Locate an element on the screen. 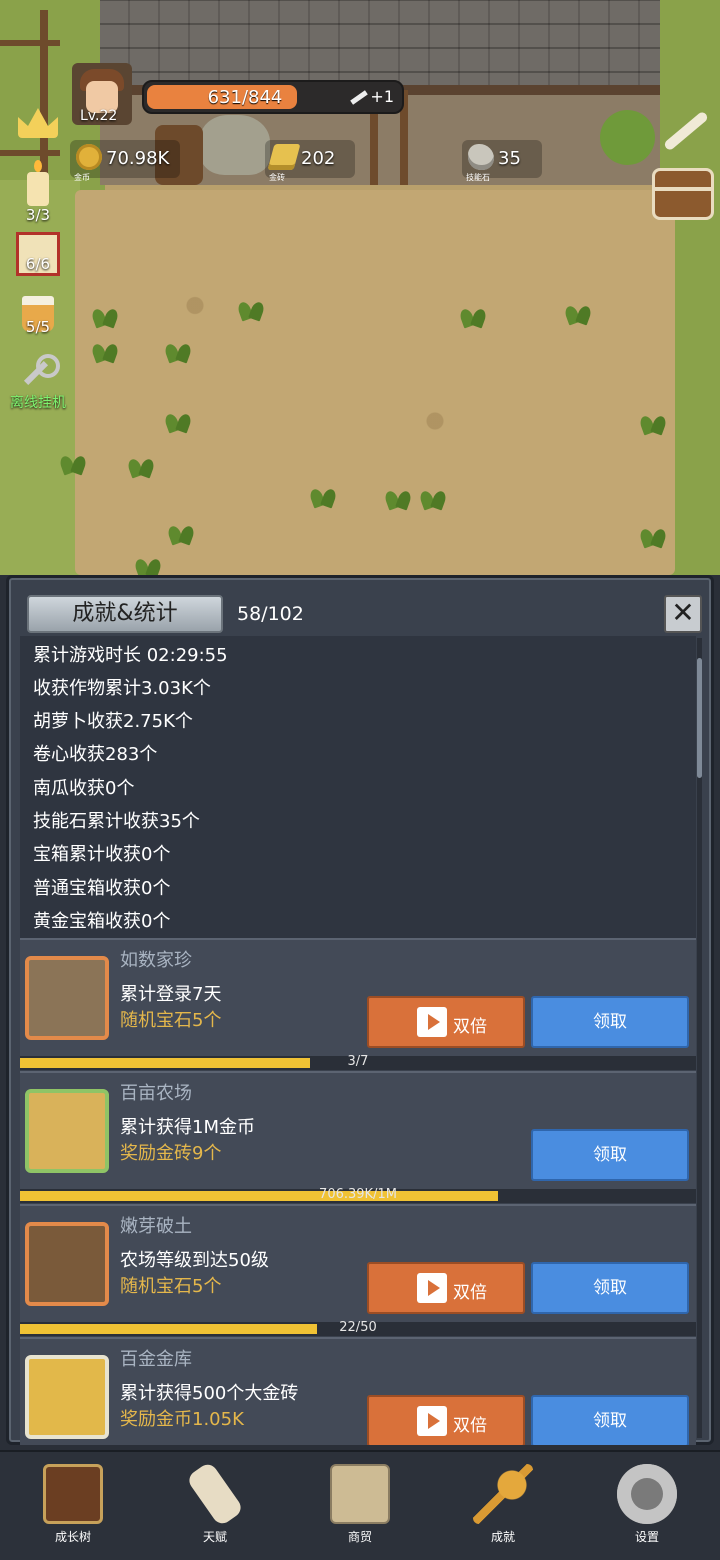  stat-line: 普通宝箱收获0个 is located at coordinates (102, 888).